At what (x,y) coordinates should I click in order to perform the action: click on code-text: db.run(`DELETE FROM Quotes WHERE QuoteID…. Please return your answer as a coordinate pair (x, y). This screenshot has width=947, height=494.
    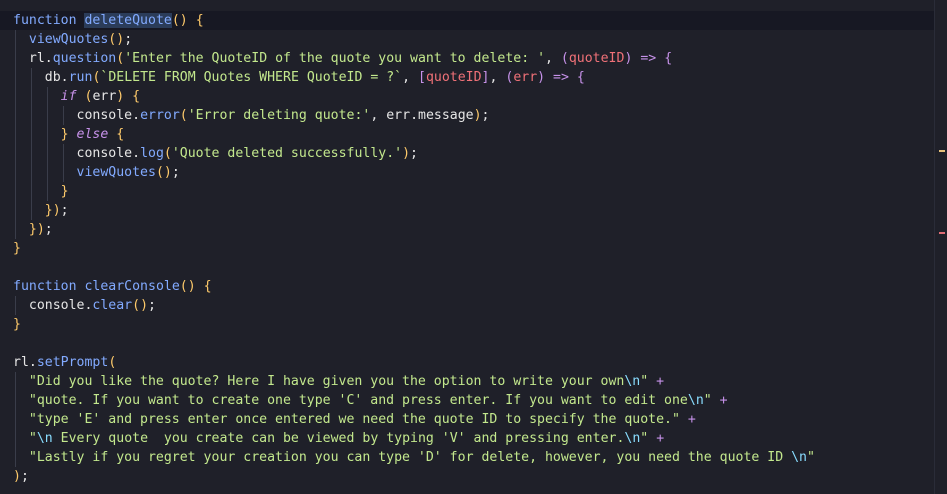
    Looking at the image, I should click on (314, 77).